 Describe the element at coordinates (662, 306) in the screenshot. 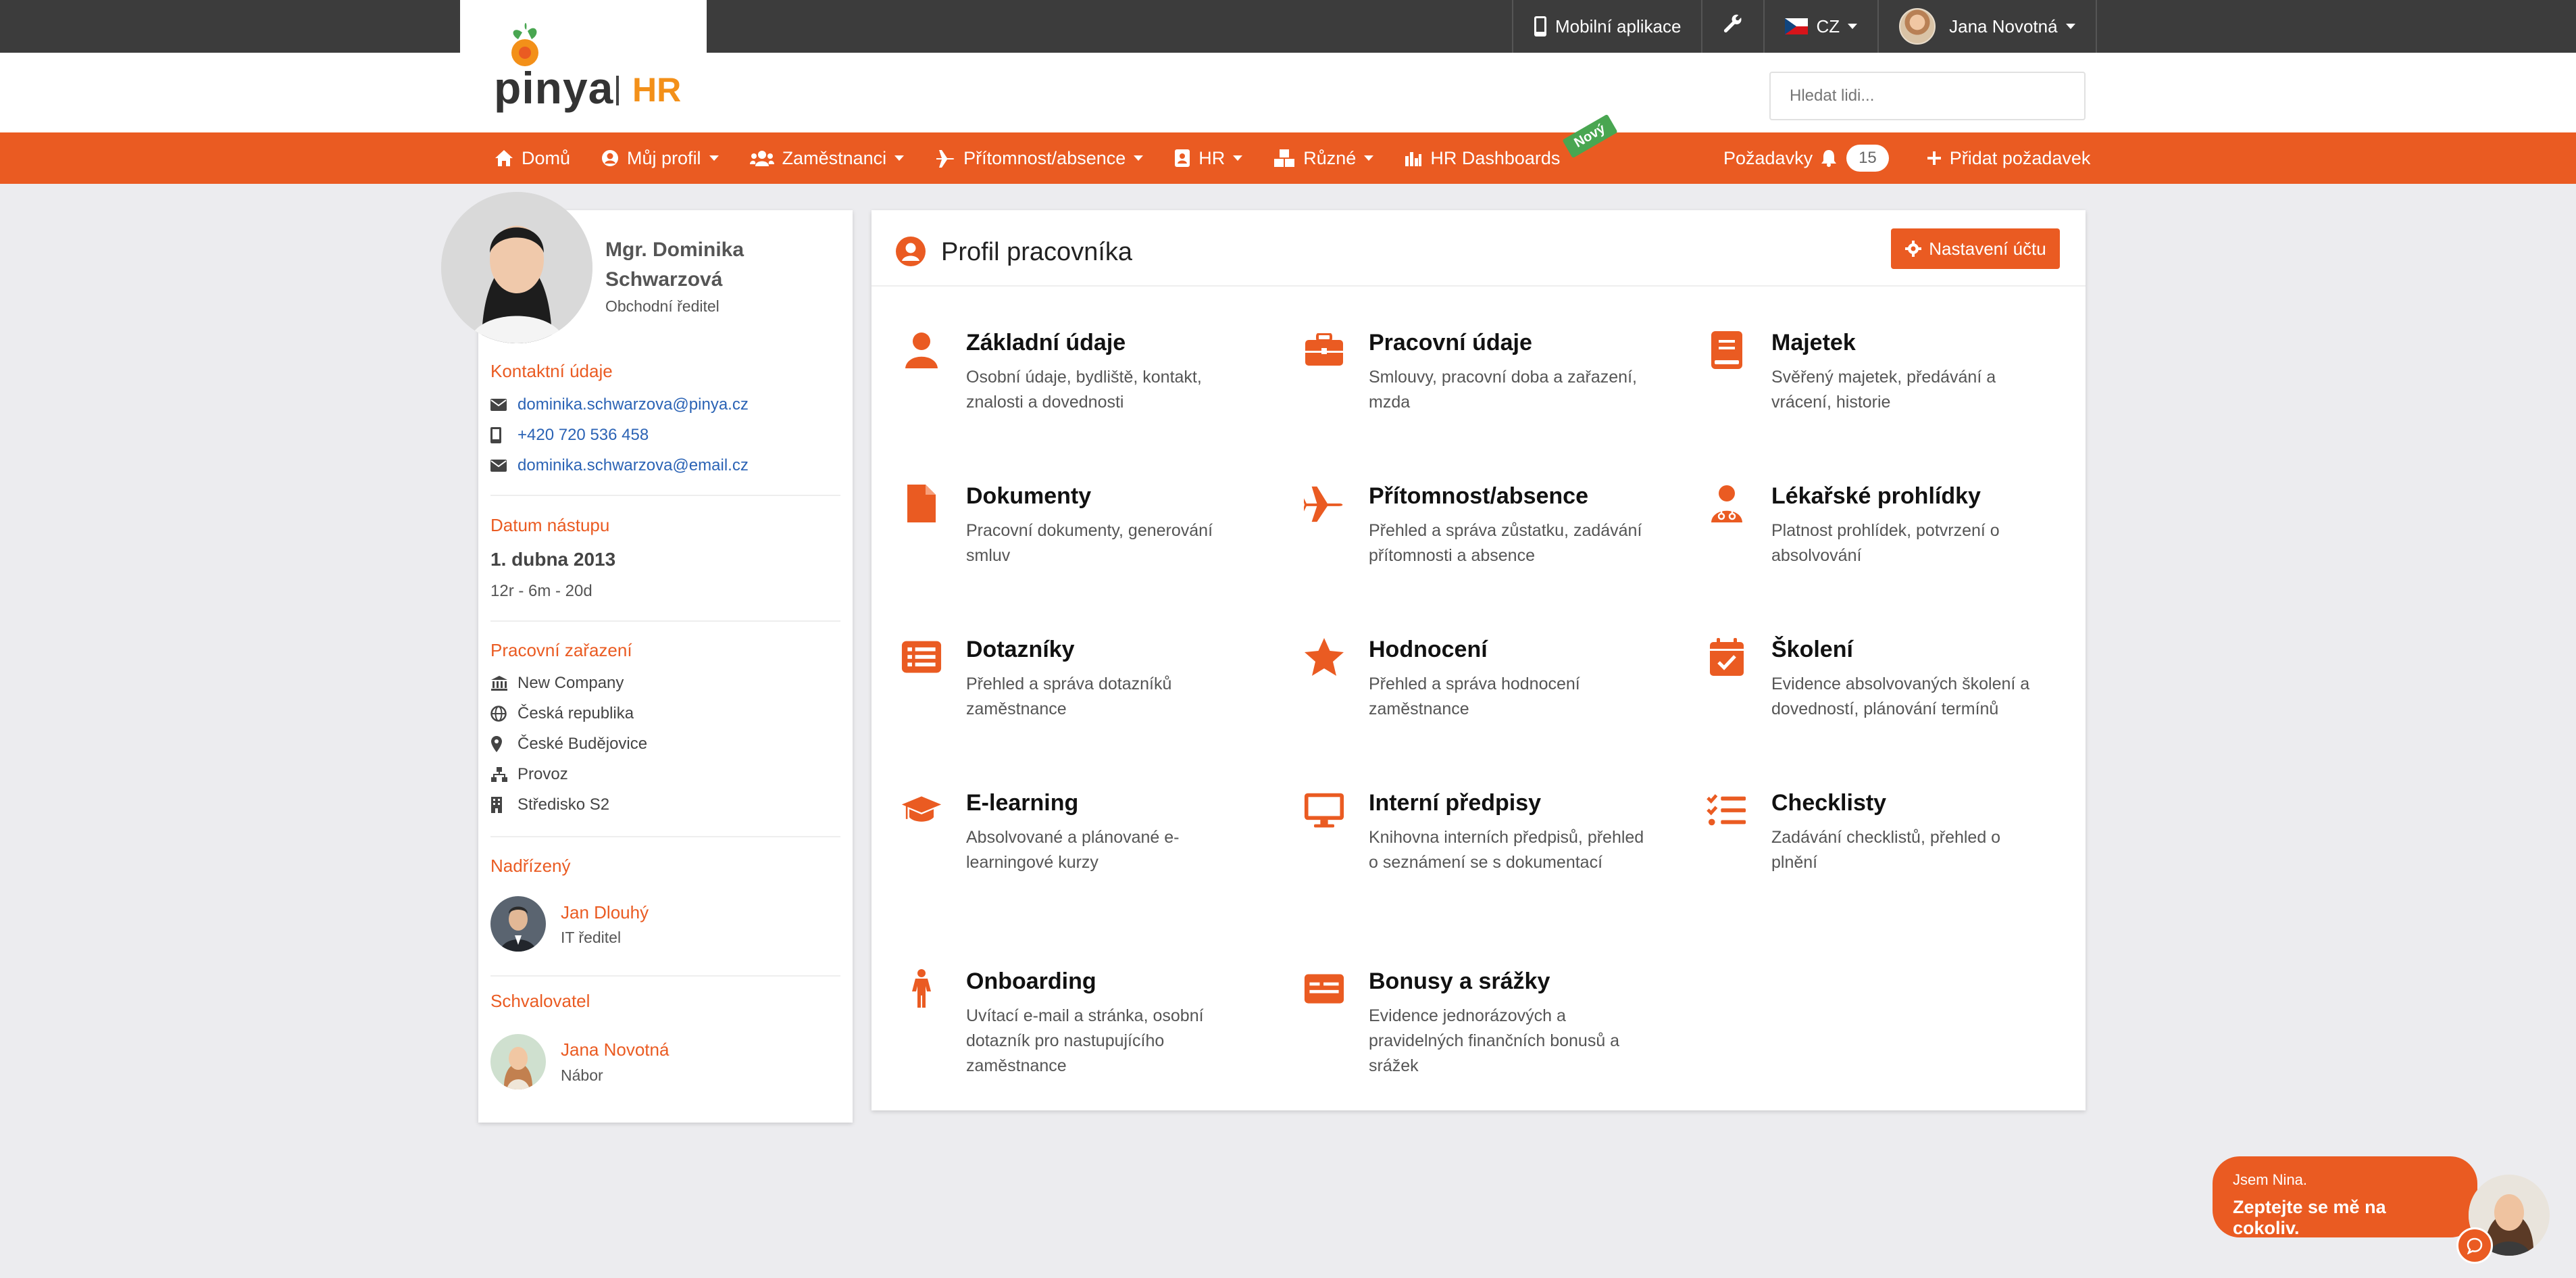

I see `employee-role: Obchodní ředitel` at that location.